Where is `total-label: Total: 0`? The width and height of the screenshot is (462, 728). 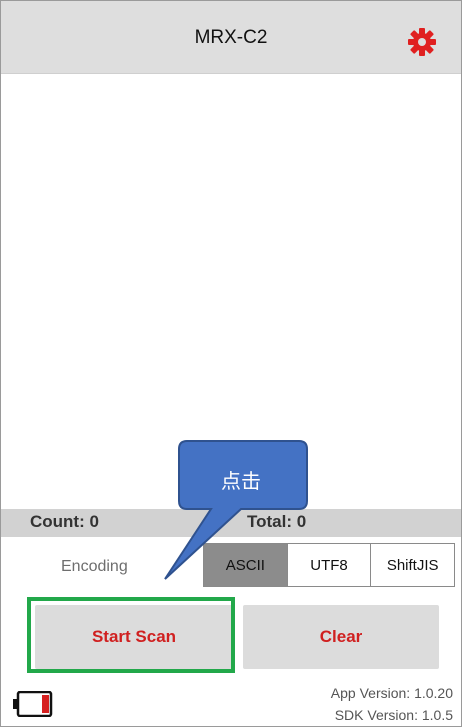 total-label: Total: 0 is located at coordinates (277, 521).